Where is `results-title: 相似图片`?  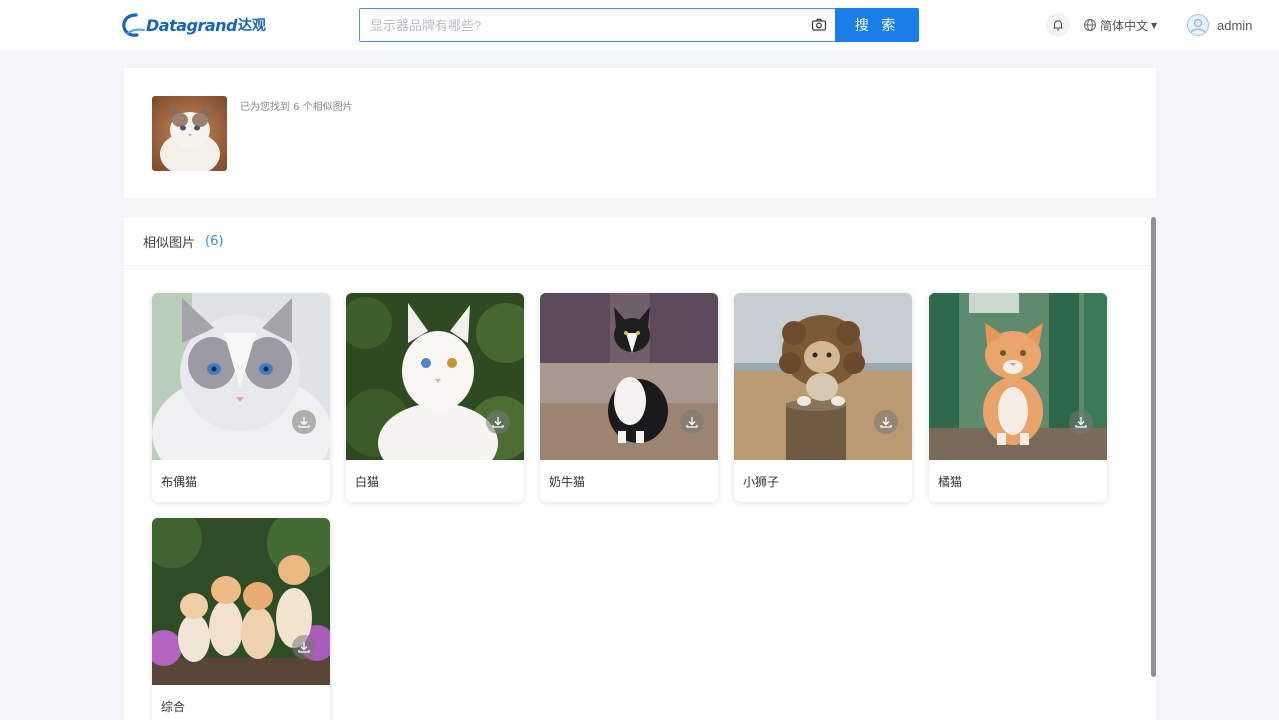
results-title: 相似图片 is located at coordinates (169, 243).